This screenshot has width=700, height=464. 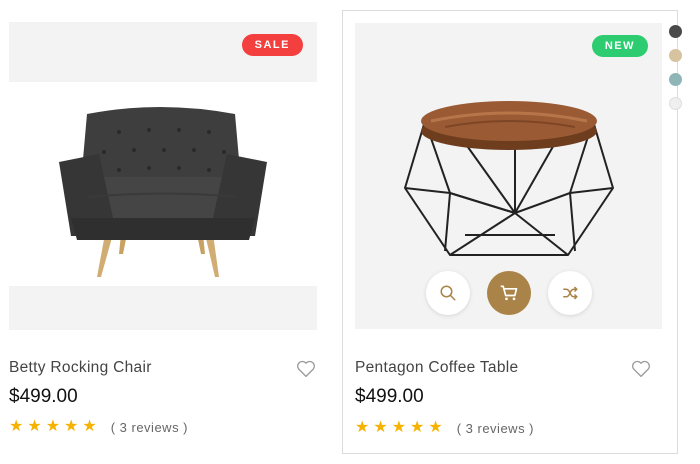 I want to click on quick-view-button, so click(x=447, y=293).